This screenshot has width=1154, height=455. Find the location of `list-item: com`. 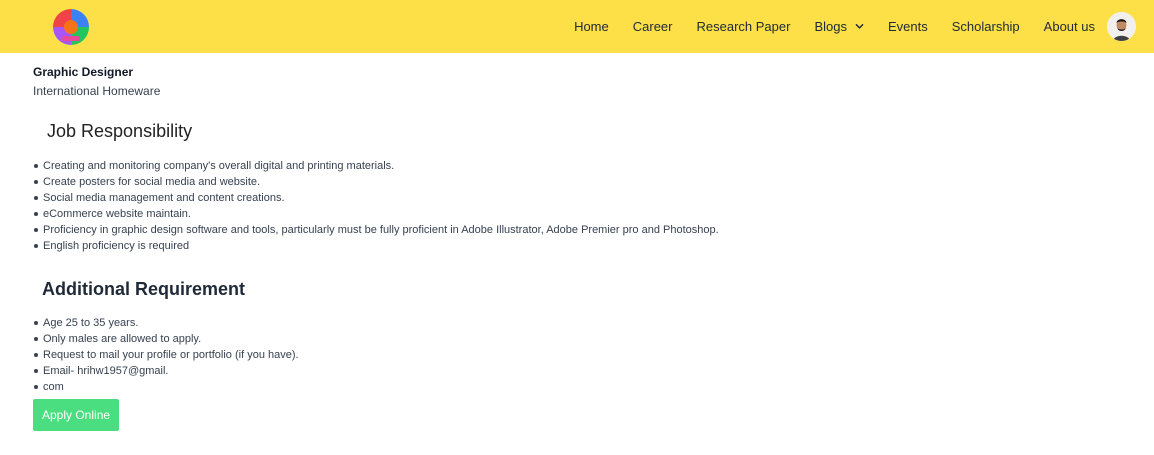

list-item: com is located at coordinates (583, 387).